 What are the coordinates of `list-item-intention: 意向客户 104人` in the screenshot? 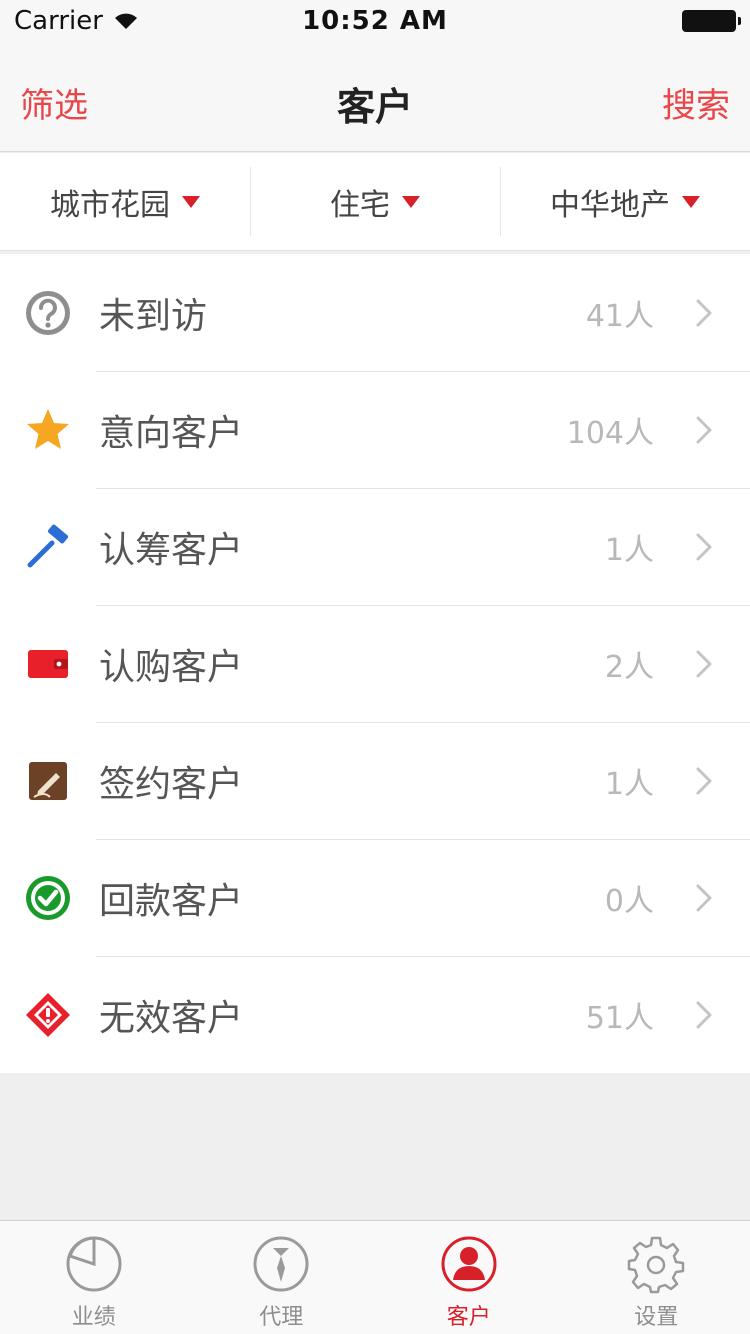 It's located at (375, 429).